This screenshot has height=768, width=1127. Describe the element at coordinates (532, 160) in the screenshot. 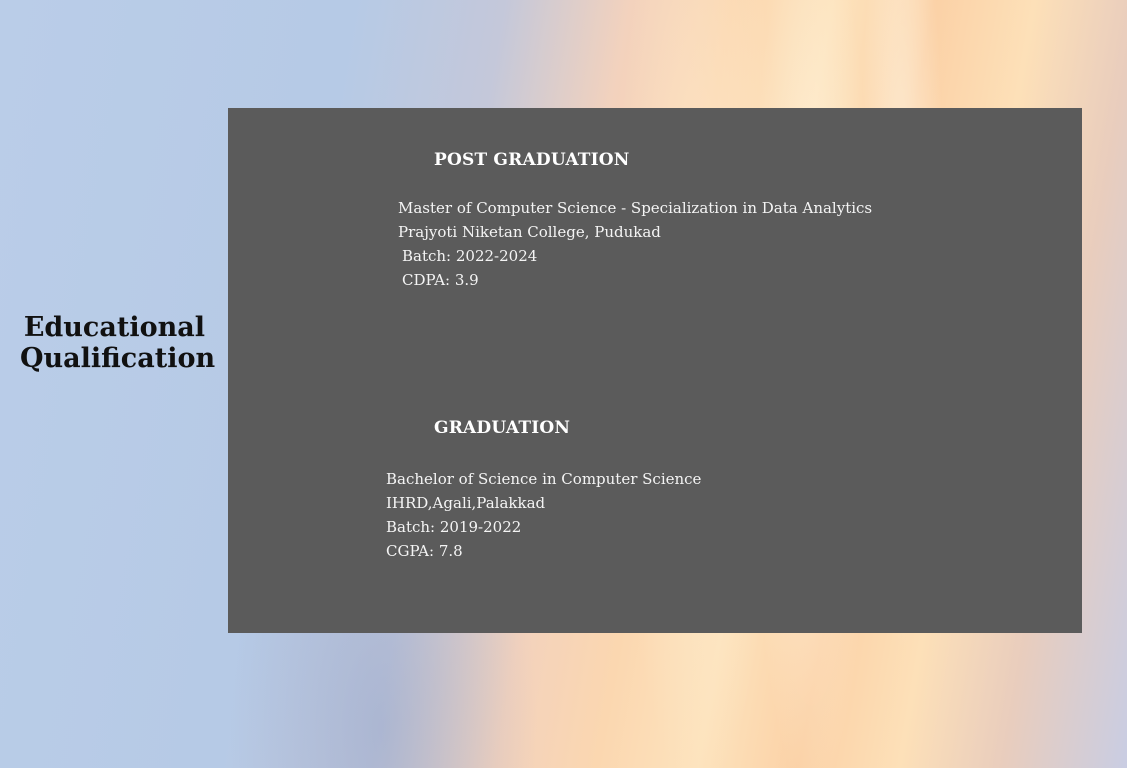

I see `post-graduation-title: POST GRADUATION` at that location.